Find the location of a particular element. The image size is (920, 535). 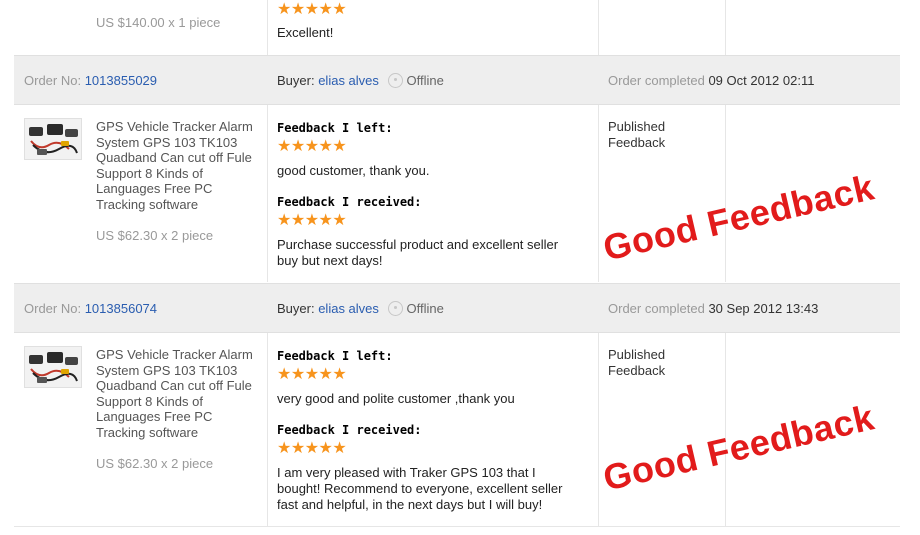

order-number: Order No: 1013856074 is located at coordinates (91, 308).